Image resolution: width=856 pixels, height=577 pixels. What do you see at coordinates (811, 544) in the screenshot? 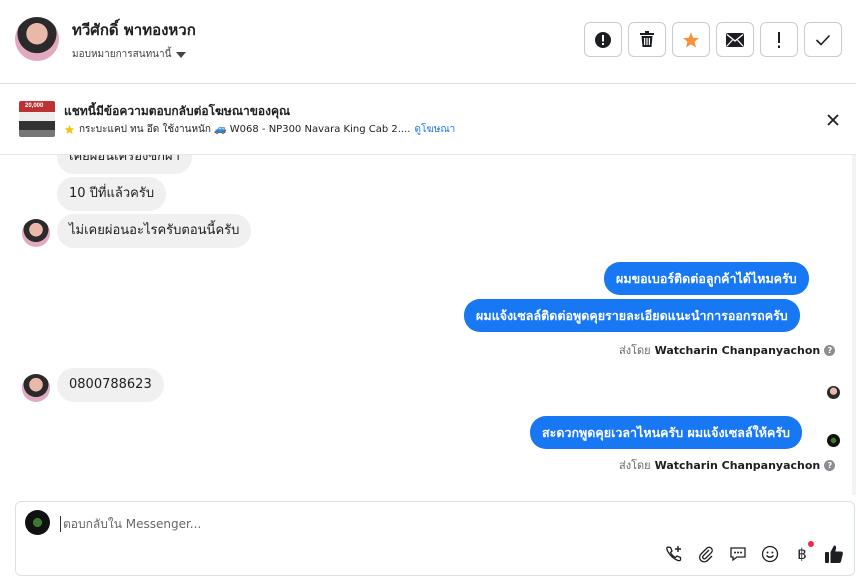
I see `notification-dot` at bounding box center [811, 544].